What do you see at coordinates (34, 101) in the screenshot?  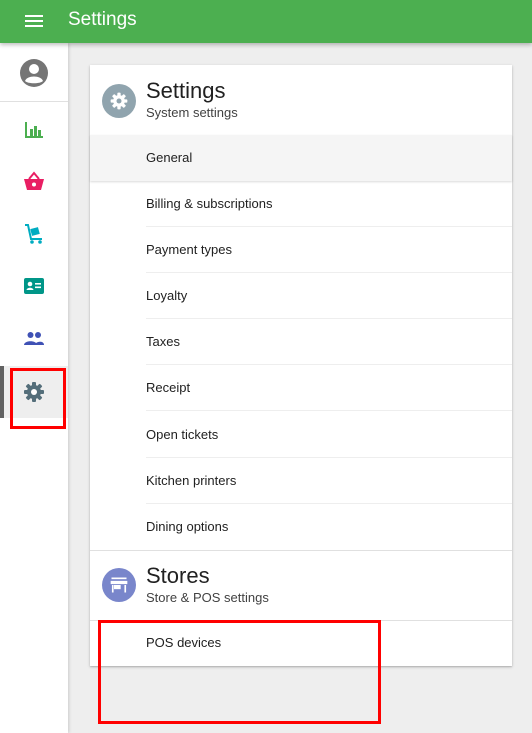 I see `sidebar-divider` at bounding box center [34, 101].